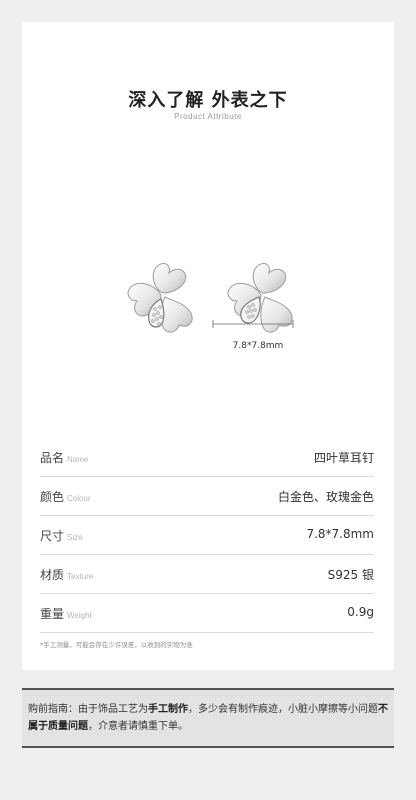 The image size is (416, 800). What do you see at coordinates (207, 613) in the screenshot?
I see `spec-row-weight: 重量 Weight 0.9g` at bounding box center [207, 613].